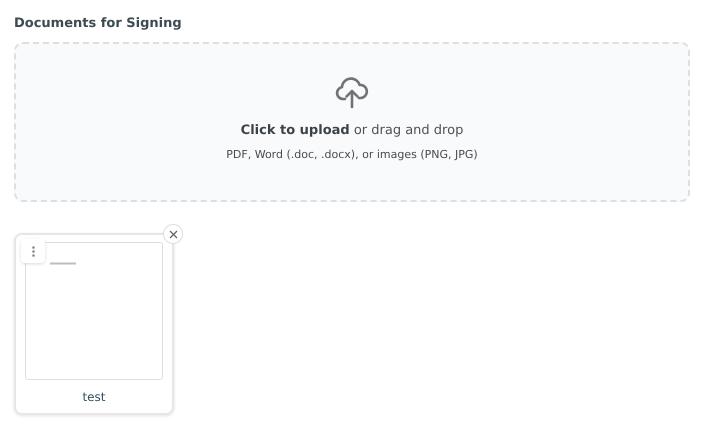  Describe the element at coordinates (94, 397) in the screenshot. I see `document-name: test` at that location.